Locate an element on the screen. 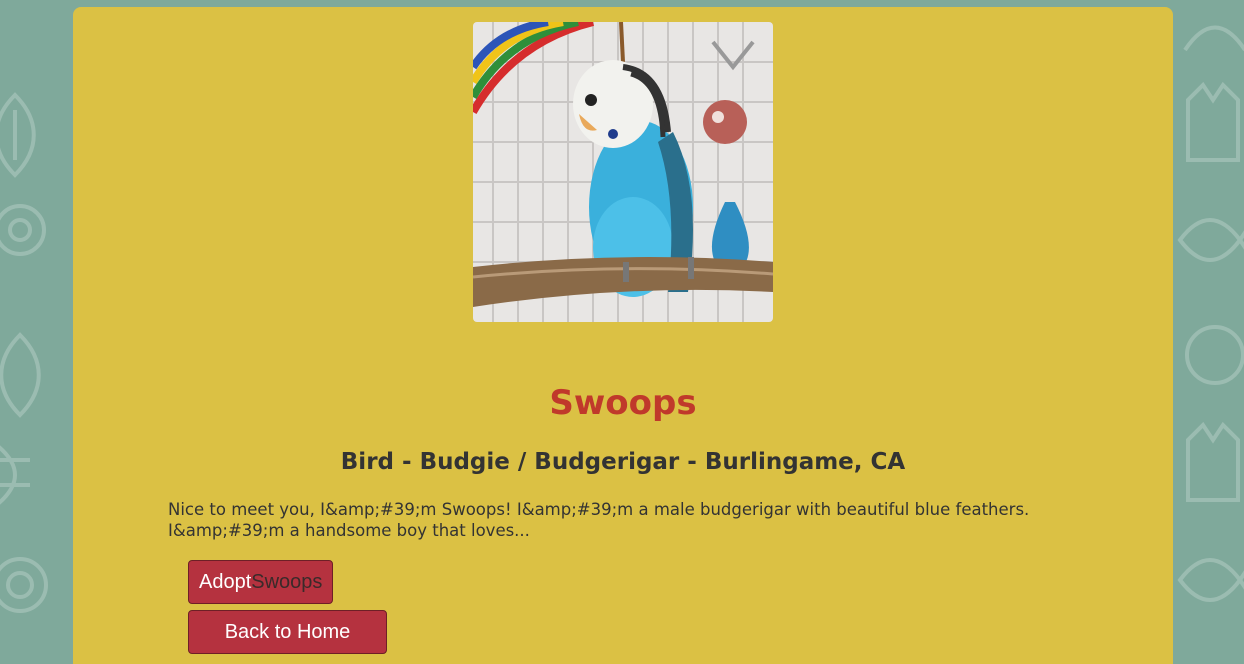 Image resolution: width=1244 pixels, height=664 pixels. adopt-label: Adopt is located at coordinates (225, 582).